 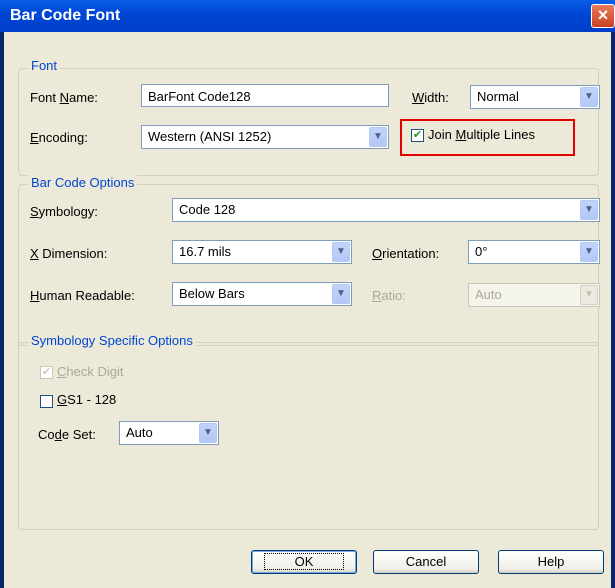 What do you see at coordinates (488, 294) in the screenshot?
I see `ratio-value: Auto` at bounding box center [488, 294].